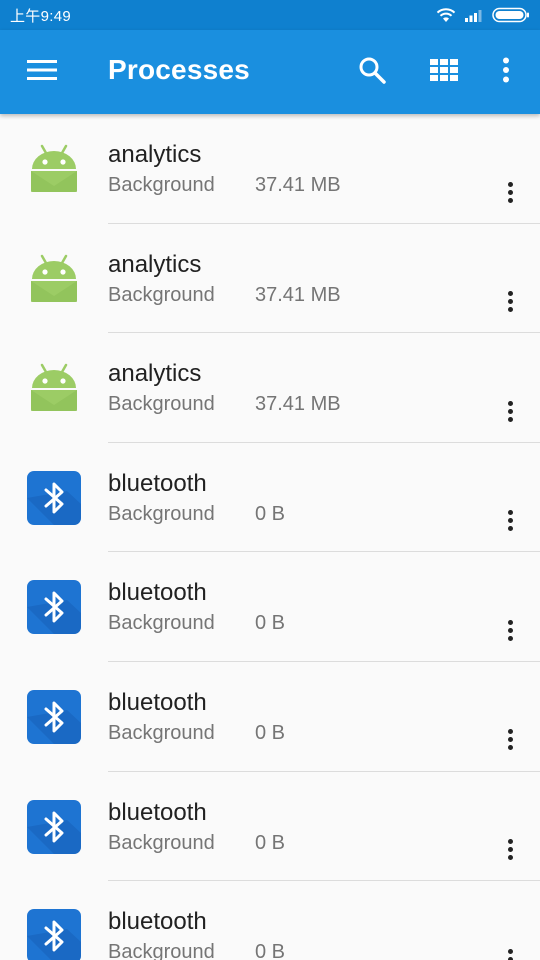 This screenshot has height=960, width=540. I want to click on search-icon, so click(372, 72).